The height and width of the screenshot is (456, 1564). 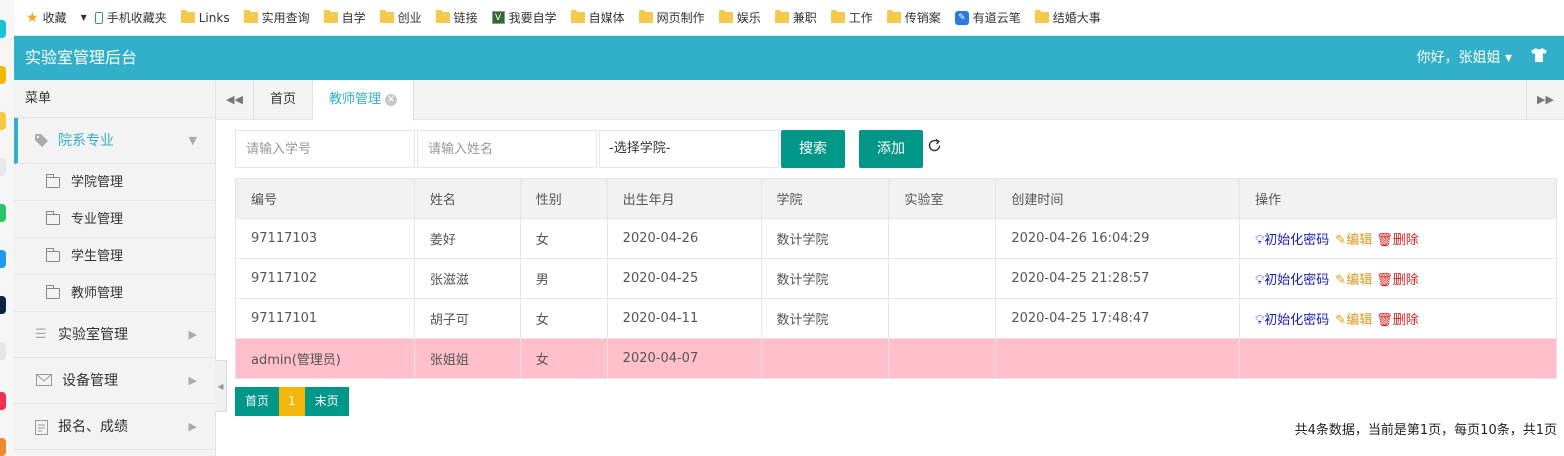 What do you see at coordinates (1384, 320) in the screenshot?
I see `trash-icon: 🗑︎` at bounding box center [1384, 320].